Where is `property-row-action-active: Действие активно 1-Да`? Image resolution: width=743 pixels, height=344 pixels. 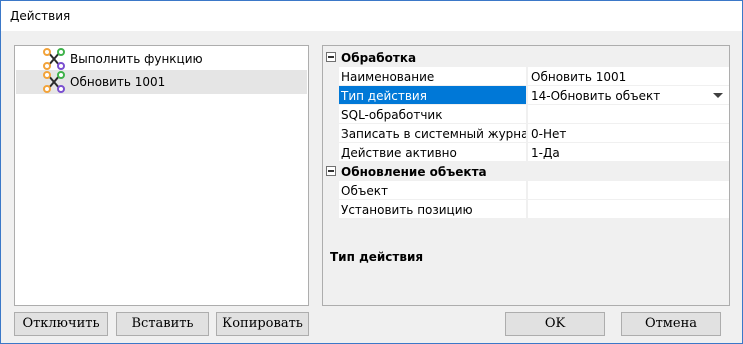 property-row-action-active: Действие активно 1-Да is located at coordinates (526, 152).